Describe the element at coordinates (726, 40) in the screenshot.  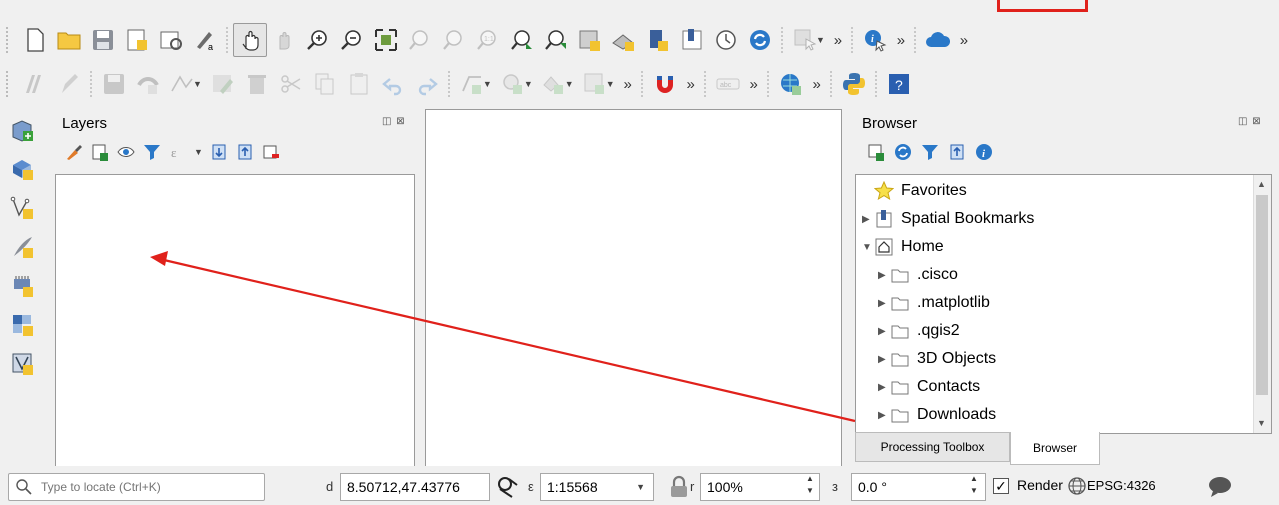
I see `temporal-controller-button` at that location.